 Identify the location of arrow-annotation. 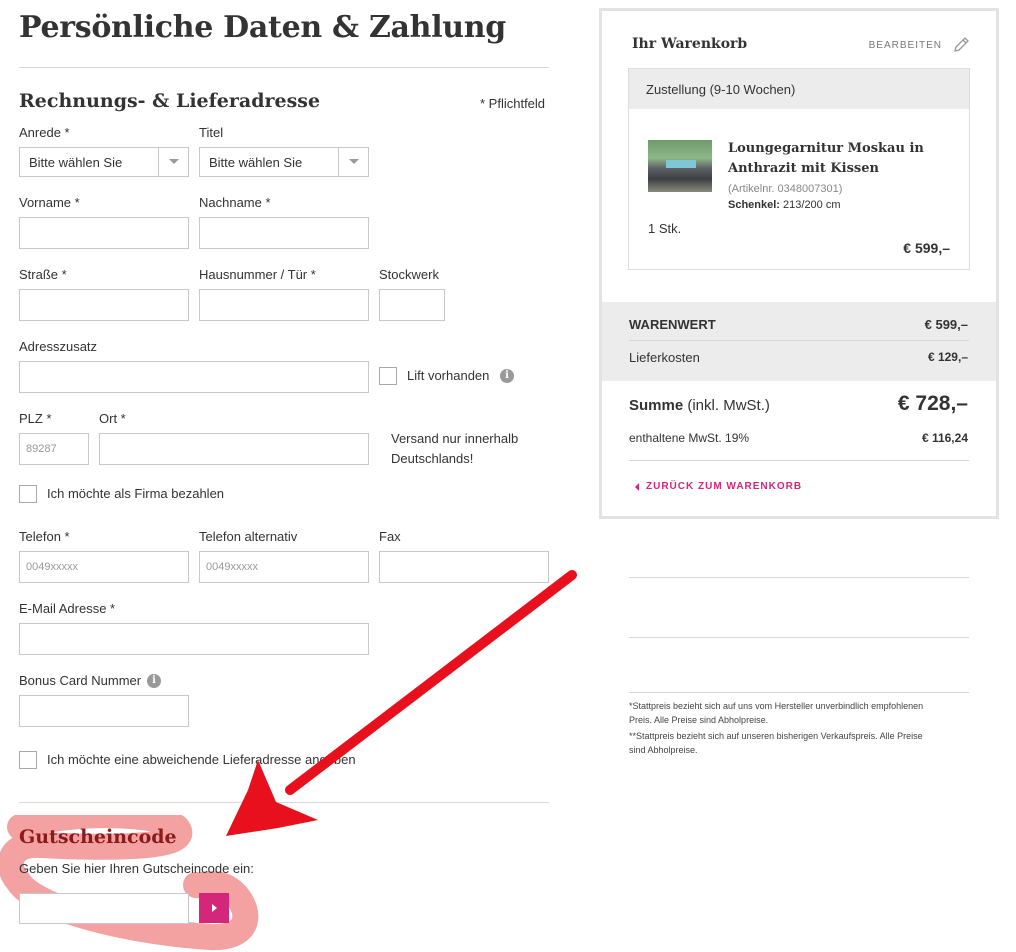
(401, 703).